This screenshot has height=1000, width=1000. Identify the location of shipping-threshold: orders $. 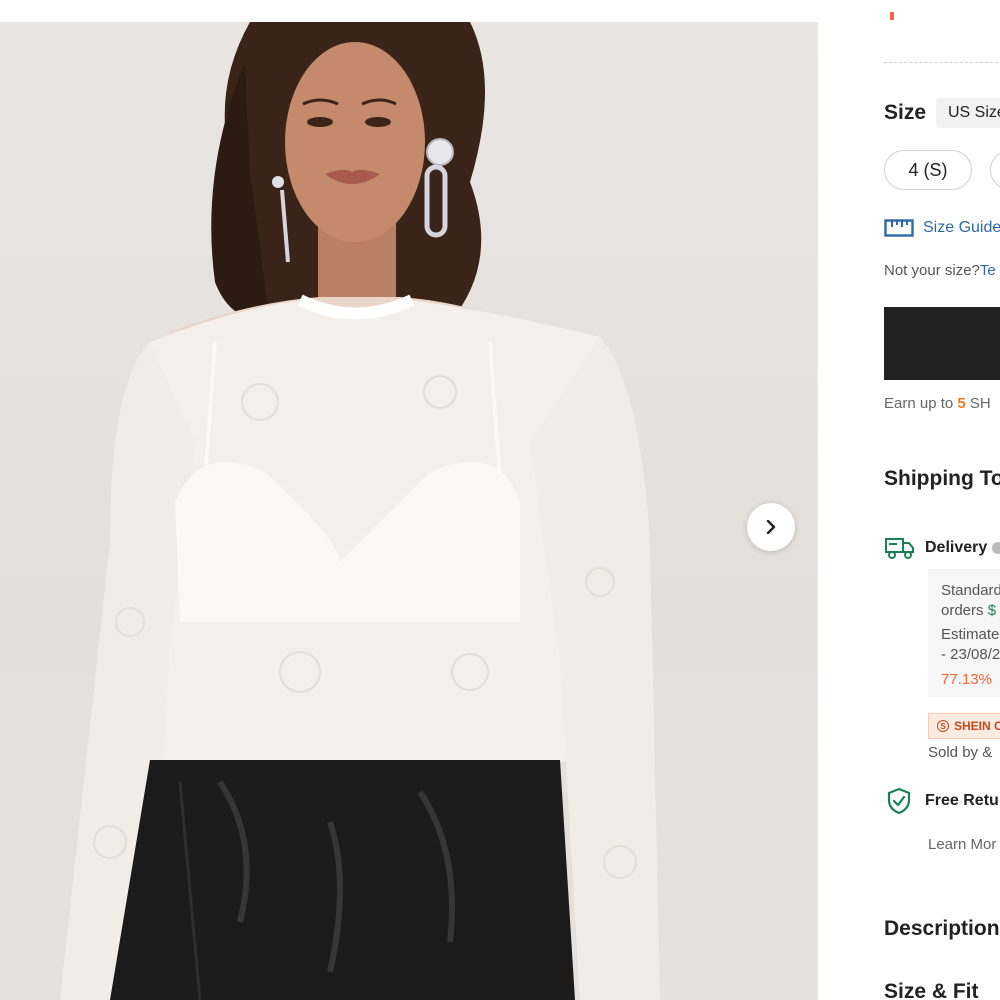
(968, 610).